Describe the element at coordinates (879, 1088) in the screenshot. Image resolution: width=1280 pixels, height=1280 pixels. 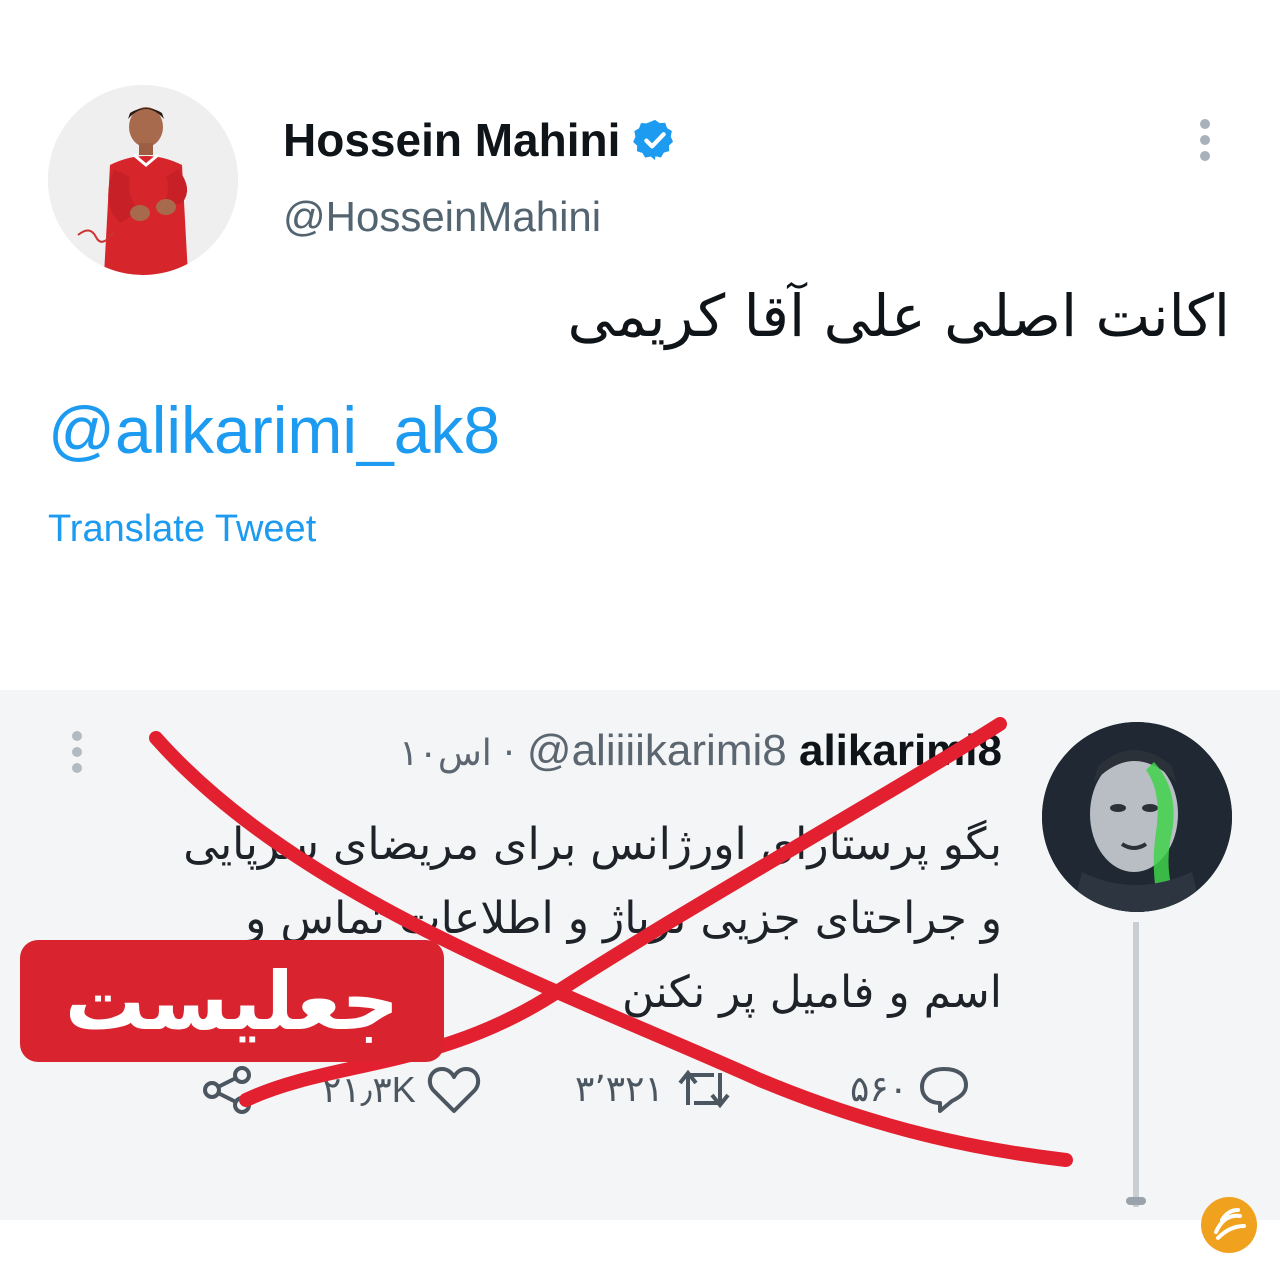
I see `reply-count: ۵۶۰` at that location.